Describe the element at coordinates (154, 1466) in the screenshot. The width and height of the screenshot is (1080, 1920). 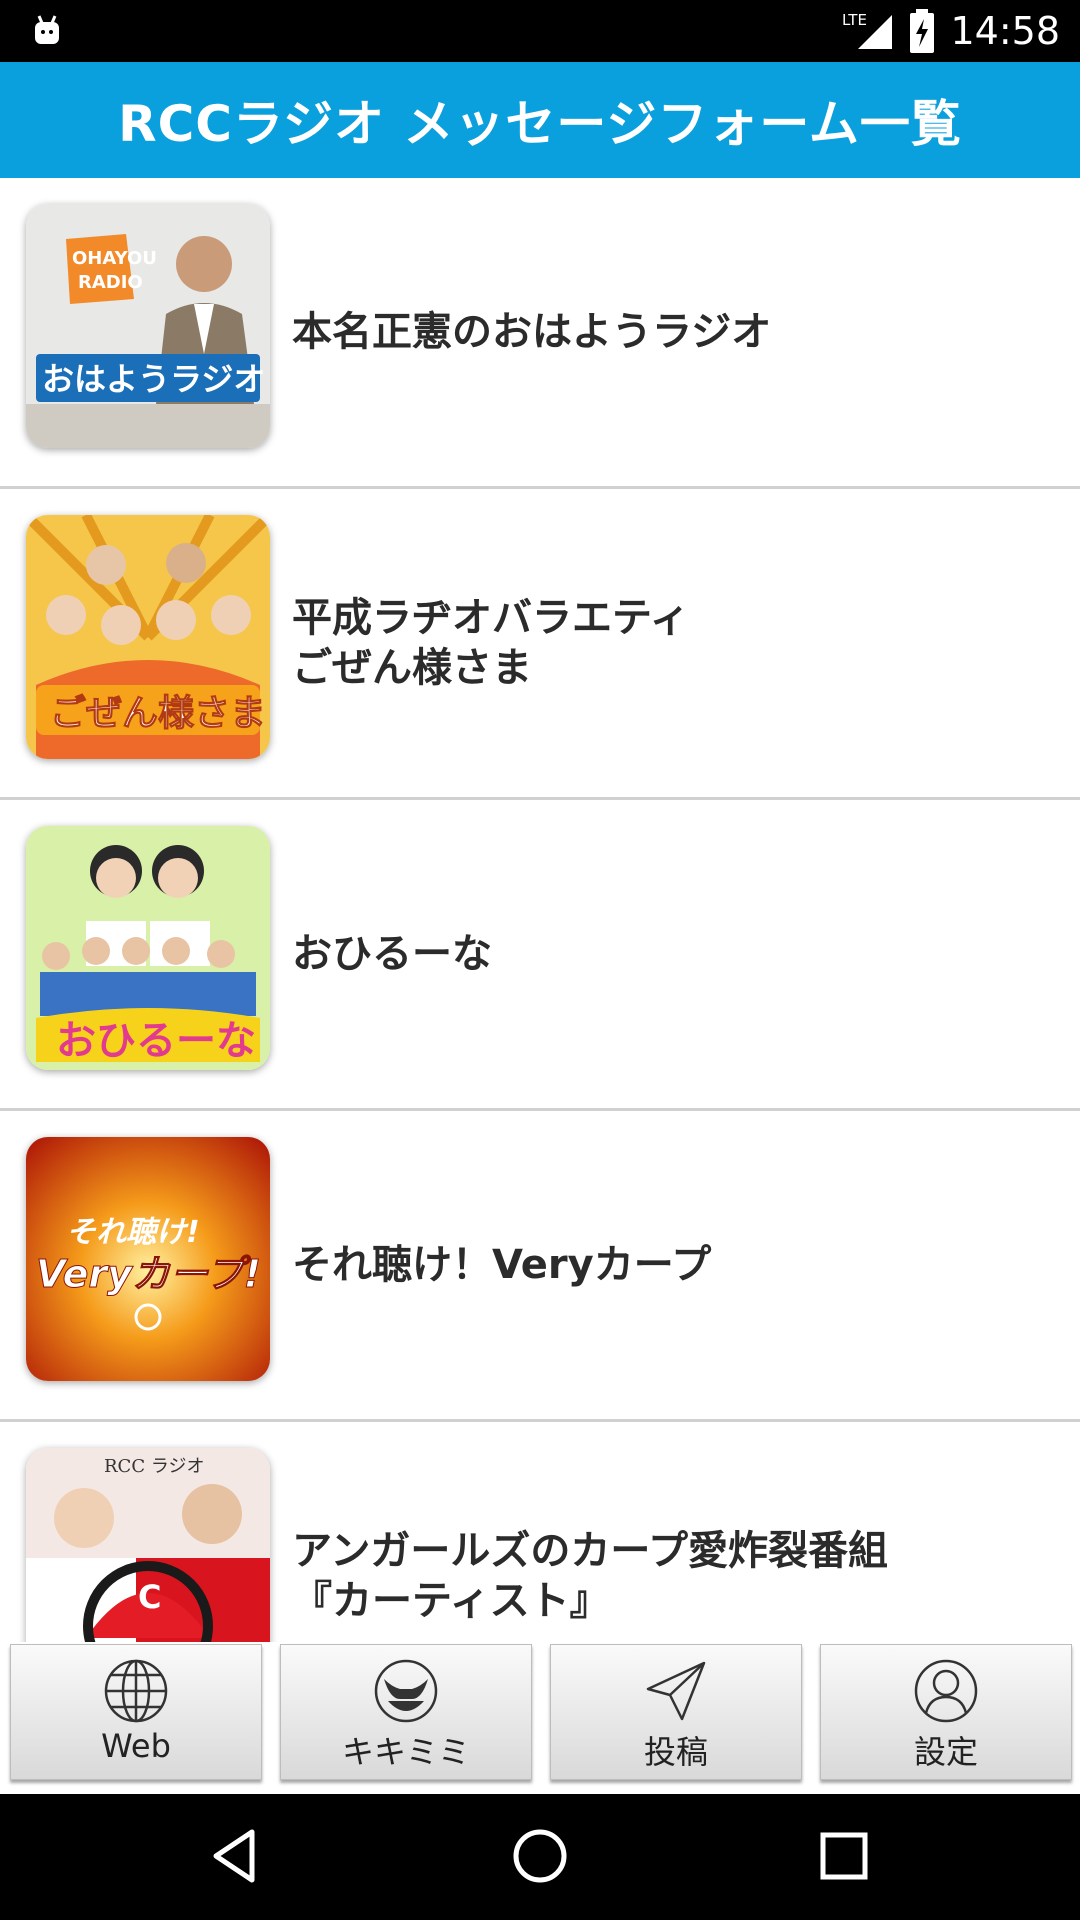
I see `svg-text: RCC ラジオ` at that location.